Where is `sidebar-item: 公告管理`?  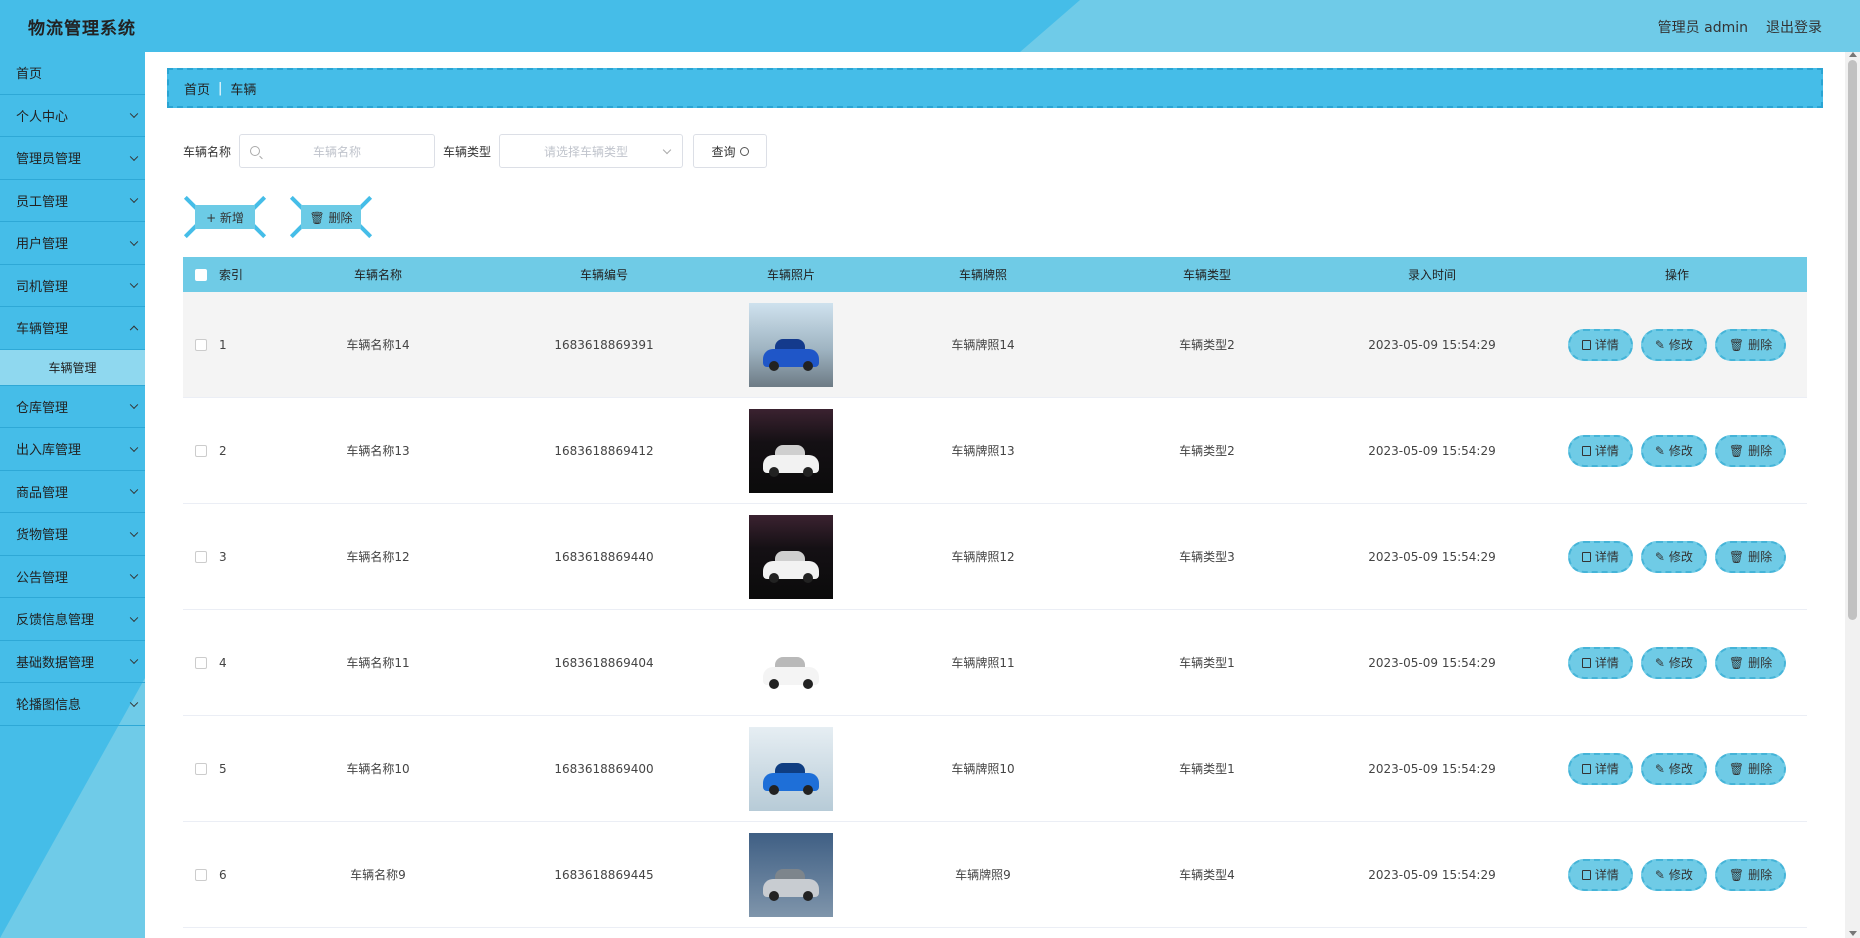
sidebar-item: 公告管理 is located at coordinates (72, 577).